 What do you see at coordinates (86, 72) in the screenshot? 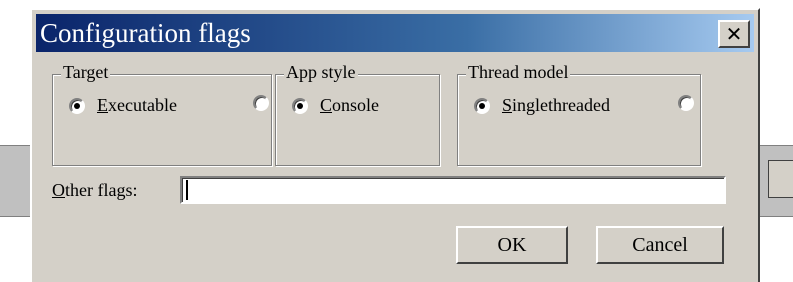
I see `target-group-legend: Target` at bounding box center [86, 72].